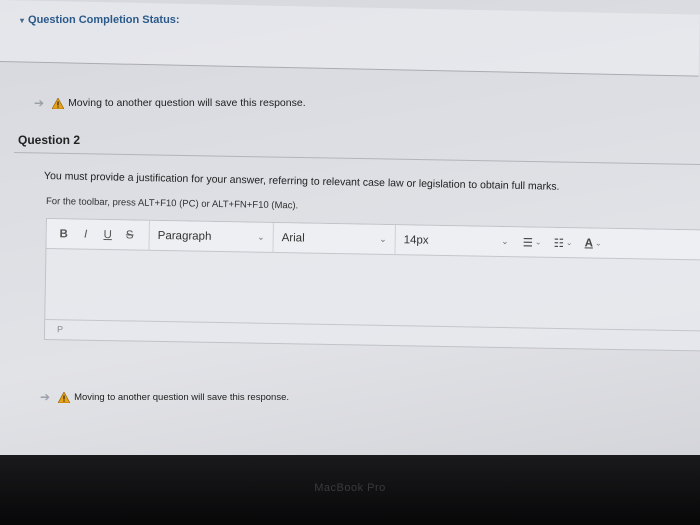 The image size is (700, 525). I want to click on font-size-select: 14px ⌄, so click(455, 240).